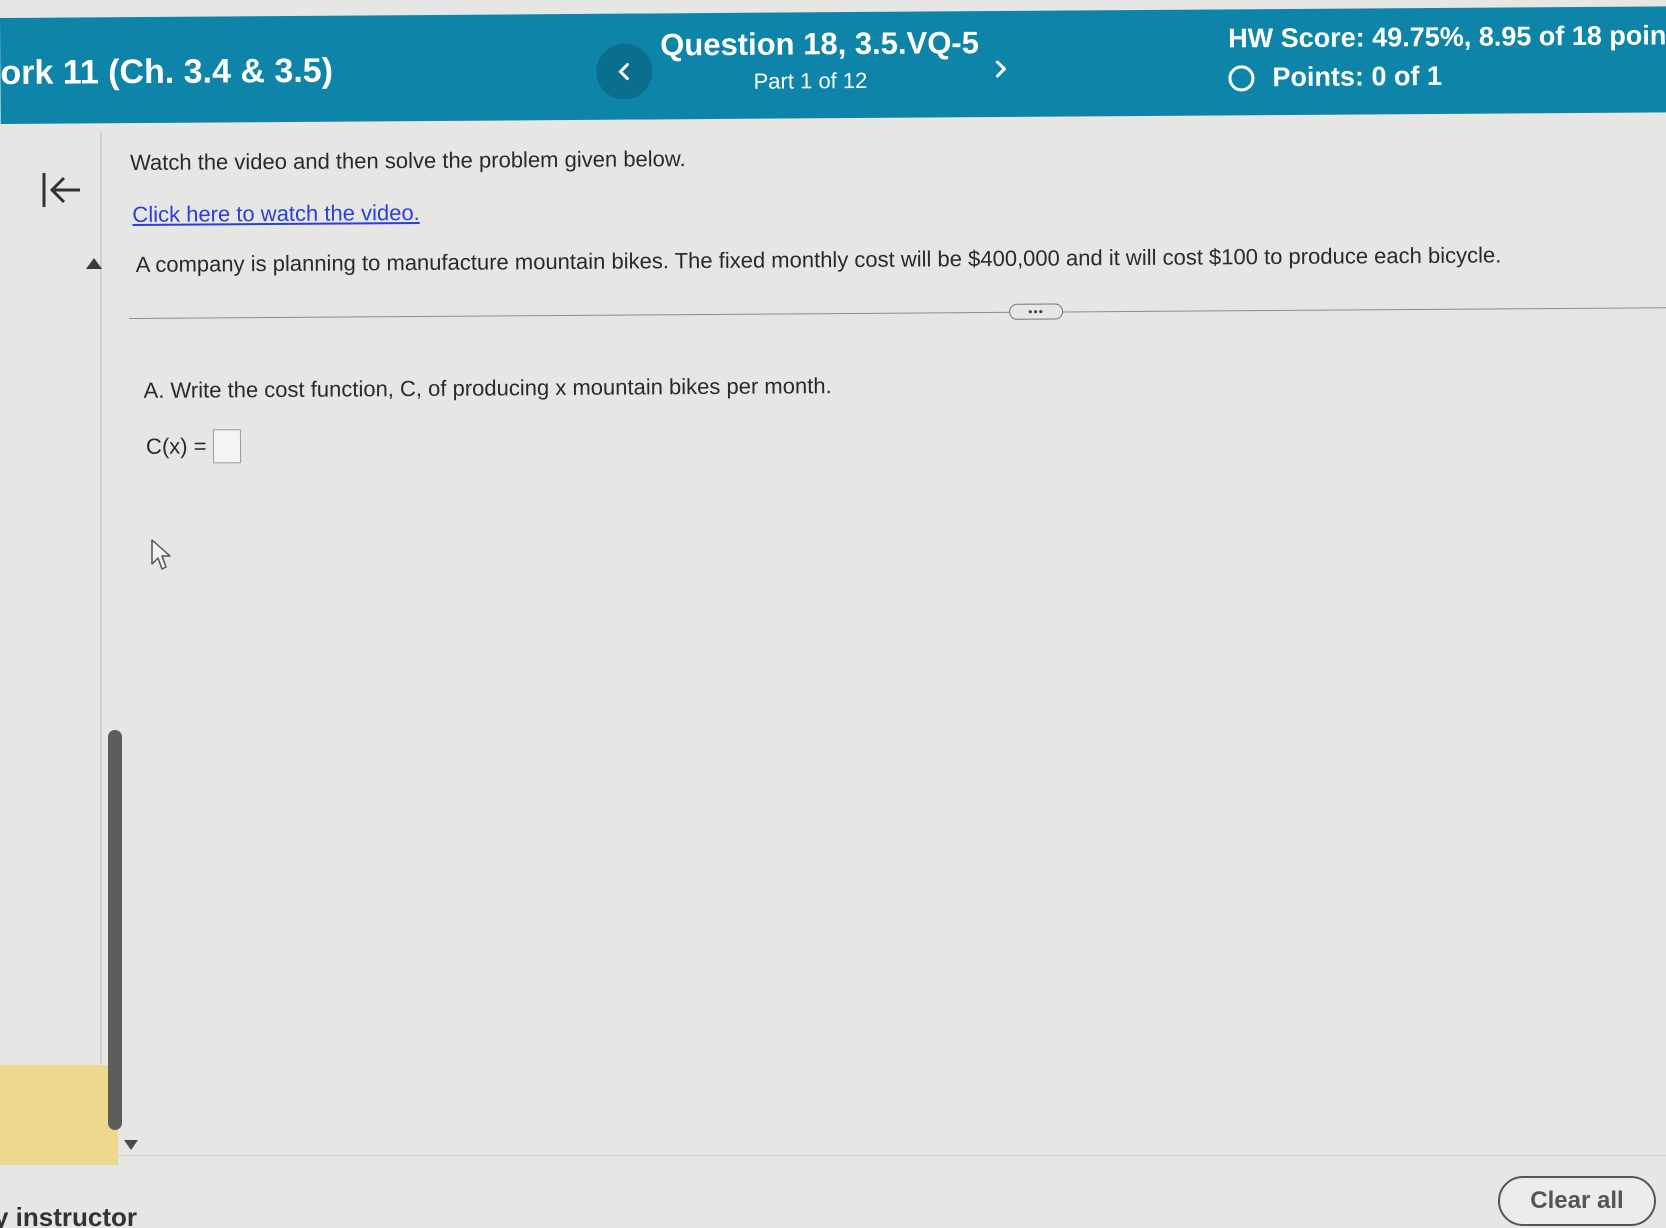  What do you see at coordinates (226, 446) in the screenshot?
I see `answer-input` at bounding box center [226, 446].